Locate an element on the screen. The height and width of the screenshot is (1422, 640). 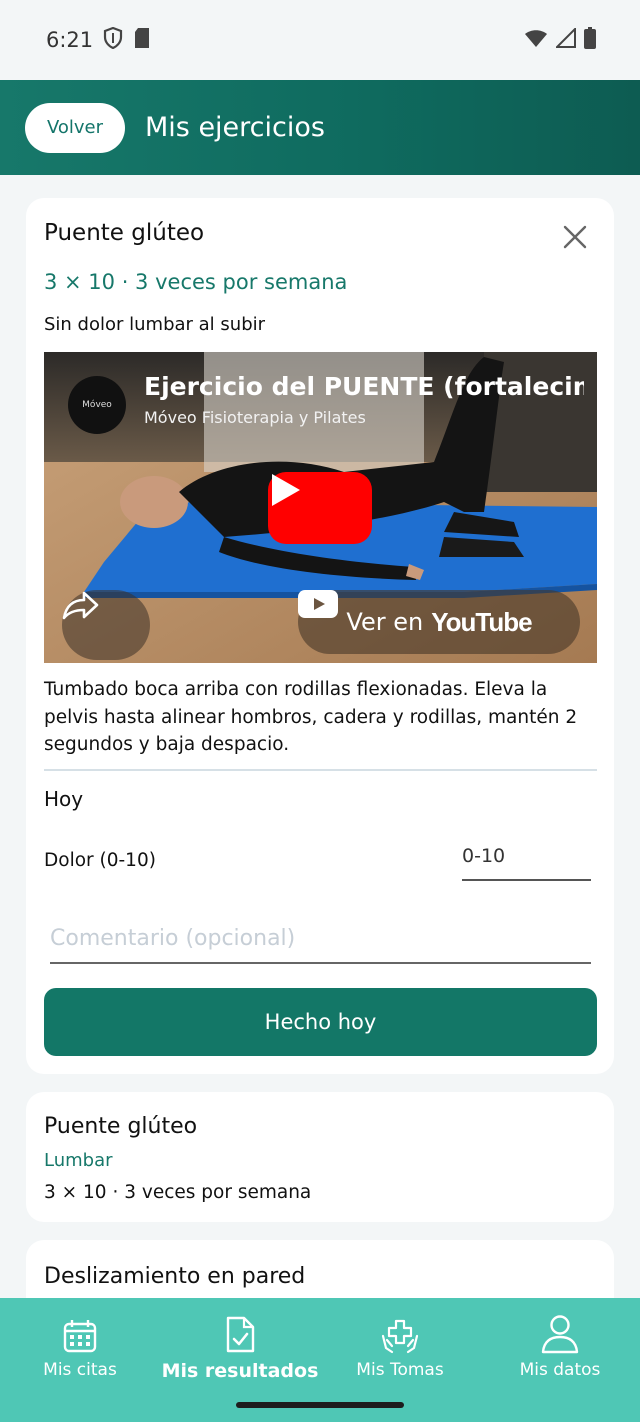
nav-label: Mis citas is located at coordinates (80, 1370).